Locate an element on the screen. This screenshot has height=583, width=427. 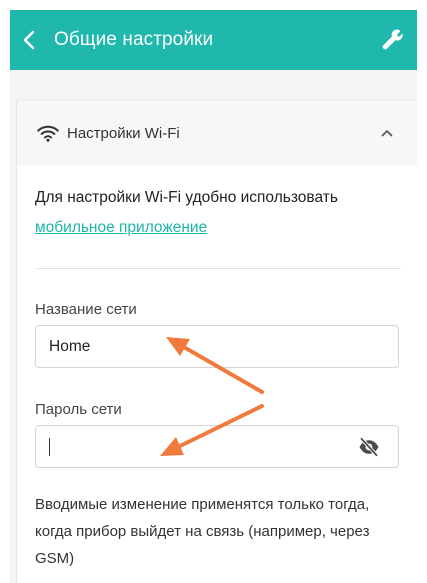
network-password-input is located at coordinates (217, 446).